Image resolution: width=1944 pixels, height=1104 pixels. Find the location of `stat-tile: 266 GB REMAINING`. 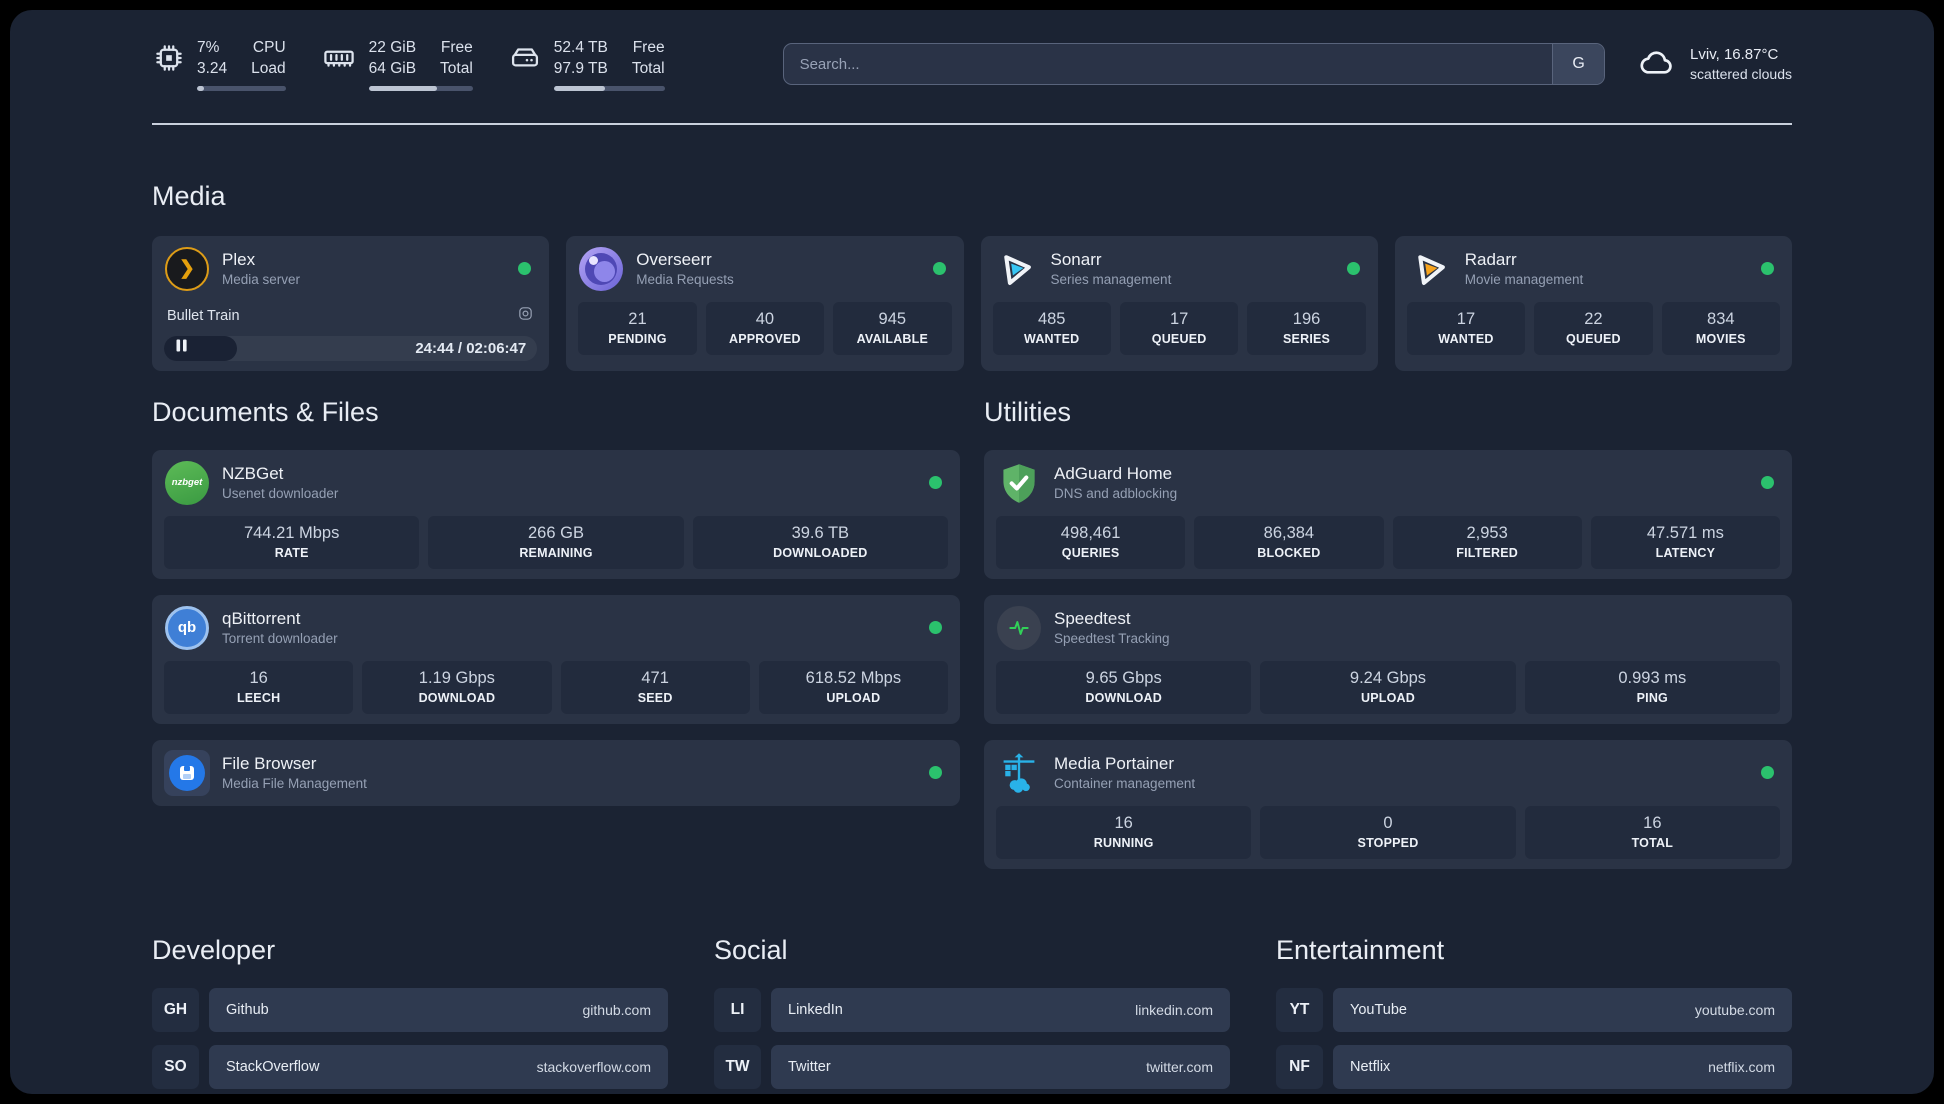

stat-tile: 266 GB REMAINING is located at coordinates (556, 542).